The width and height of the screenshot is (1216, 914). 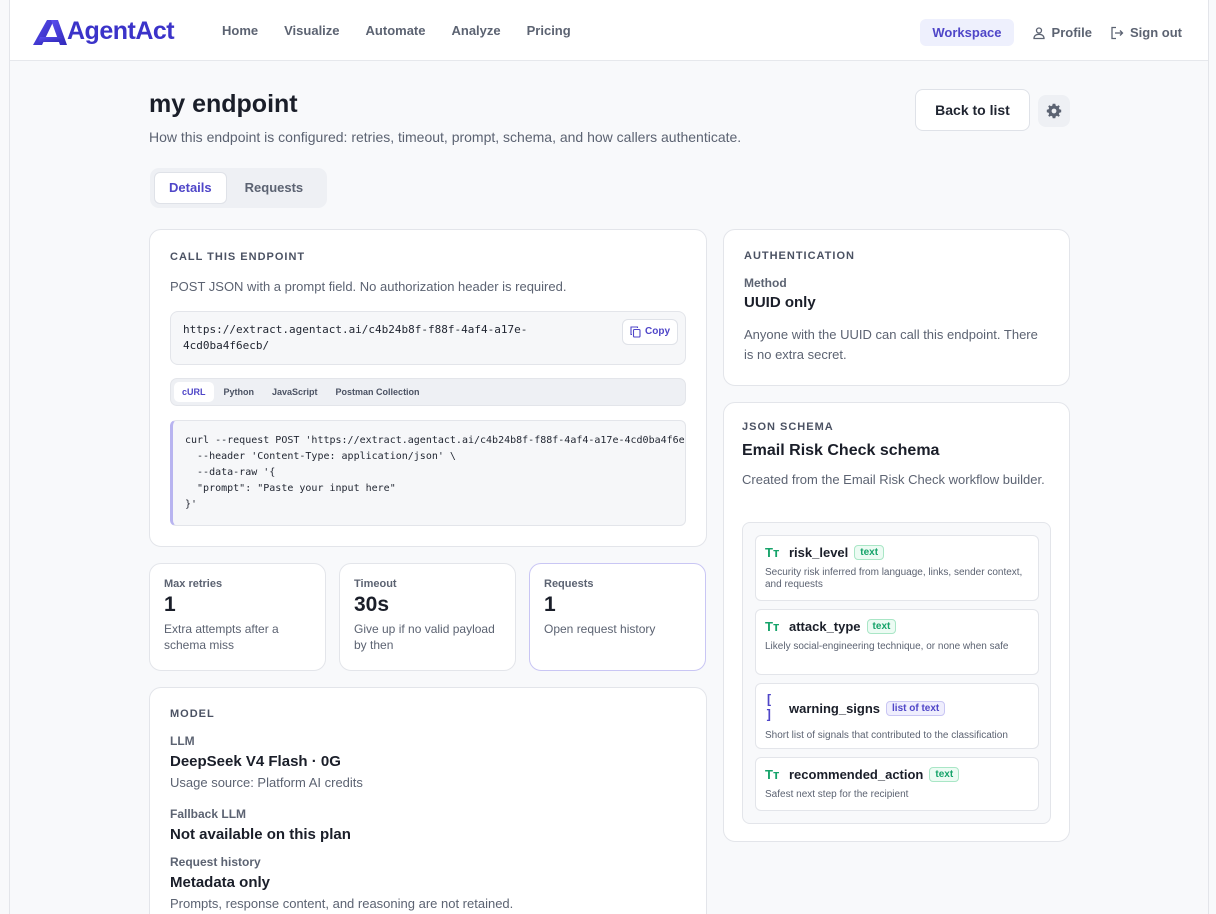 What do you see at coordinates (1117, 32) in the screenshot?
I see `sign-out-icon` at bounding box center [1117, 32].